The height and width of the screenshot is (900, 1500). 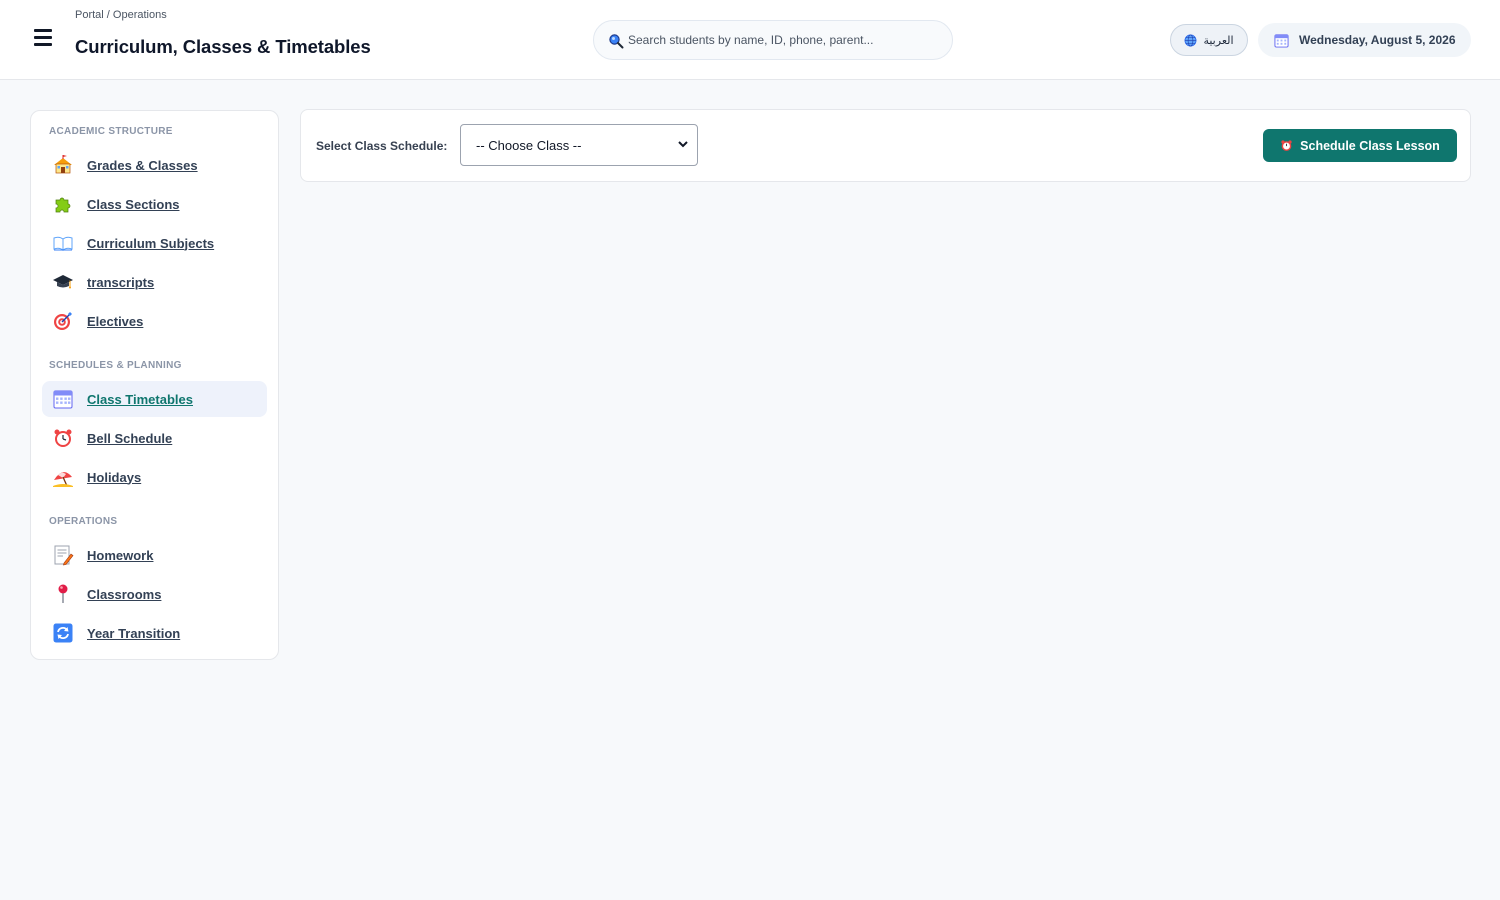 I want to click on chevron-down-icon, so click(x=683, y=144).